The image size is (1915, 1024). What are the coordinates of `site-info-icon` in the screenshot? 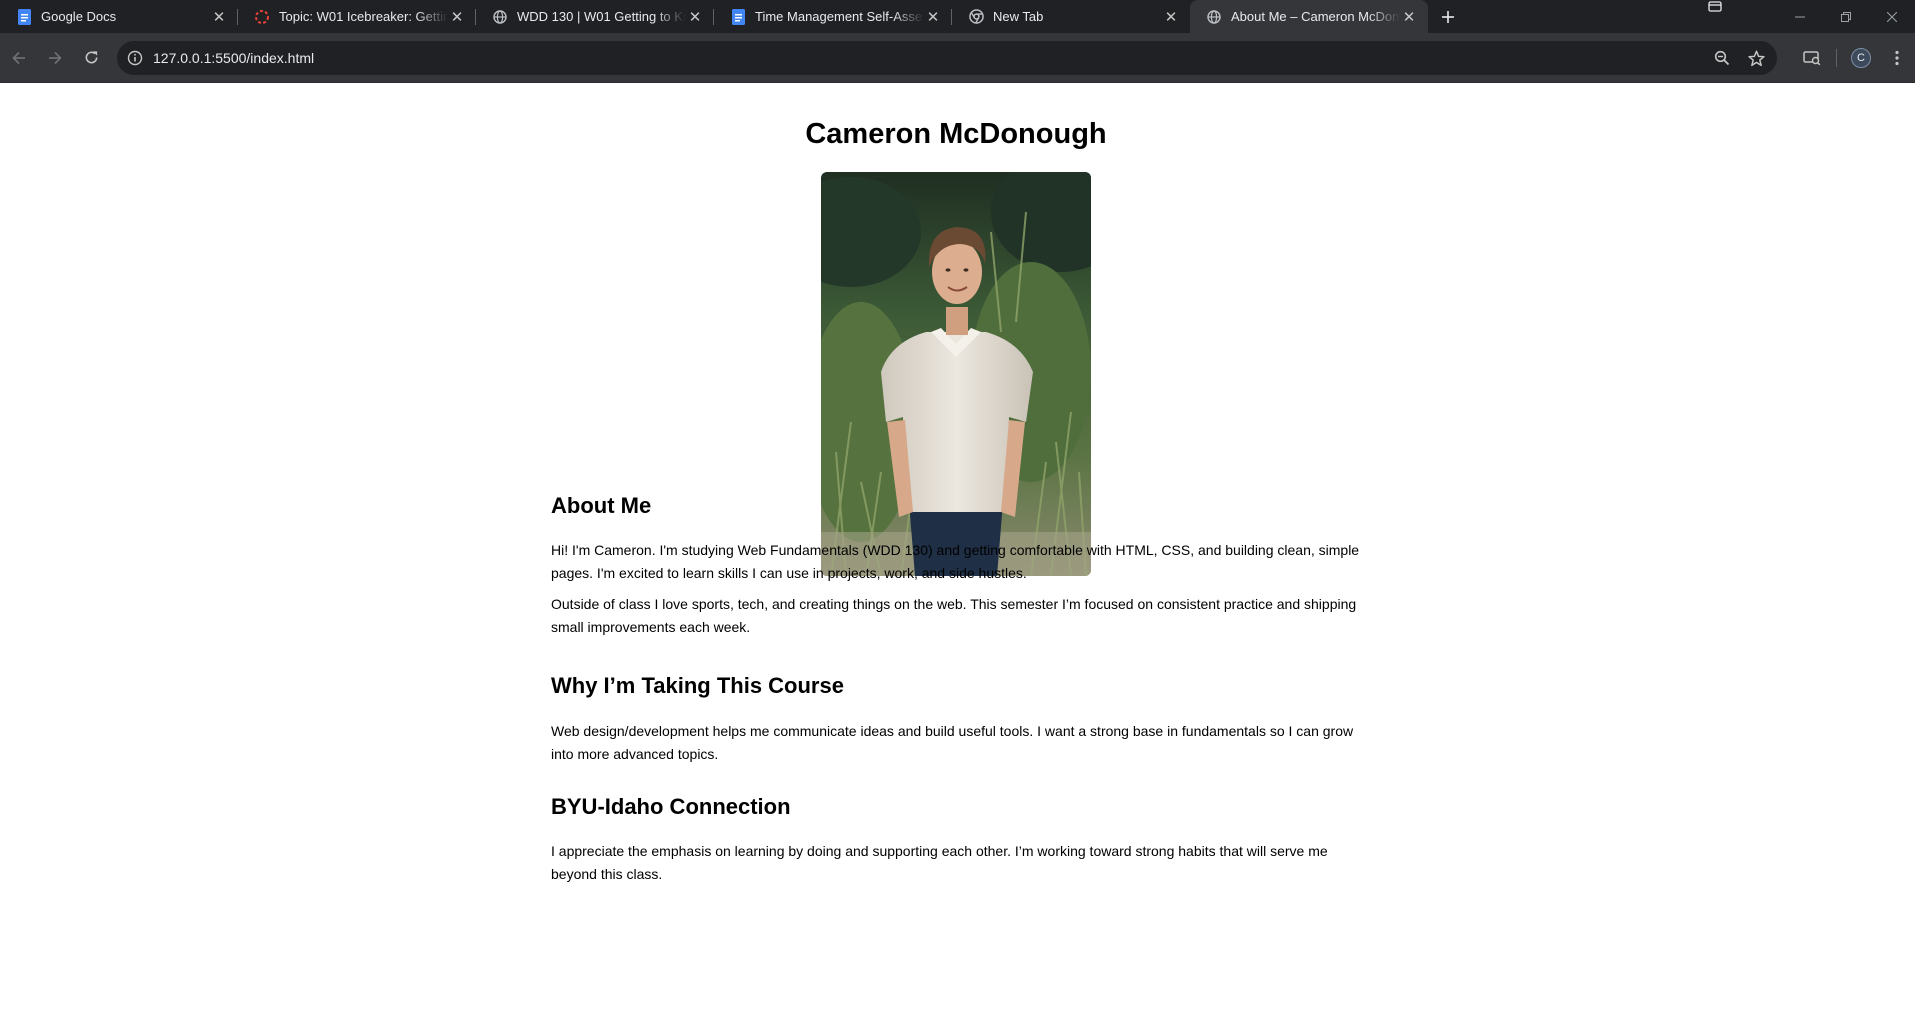 It's located at (135, 58).